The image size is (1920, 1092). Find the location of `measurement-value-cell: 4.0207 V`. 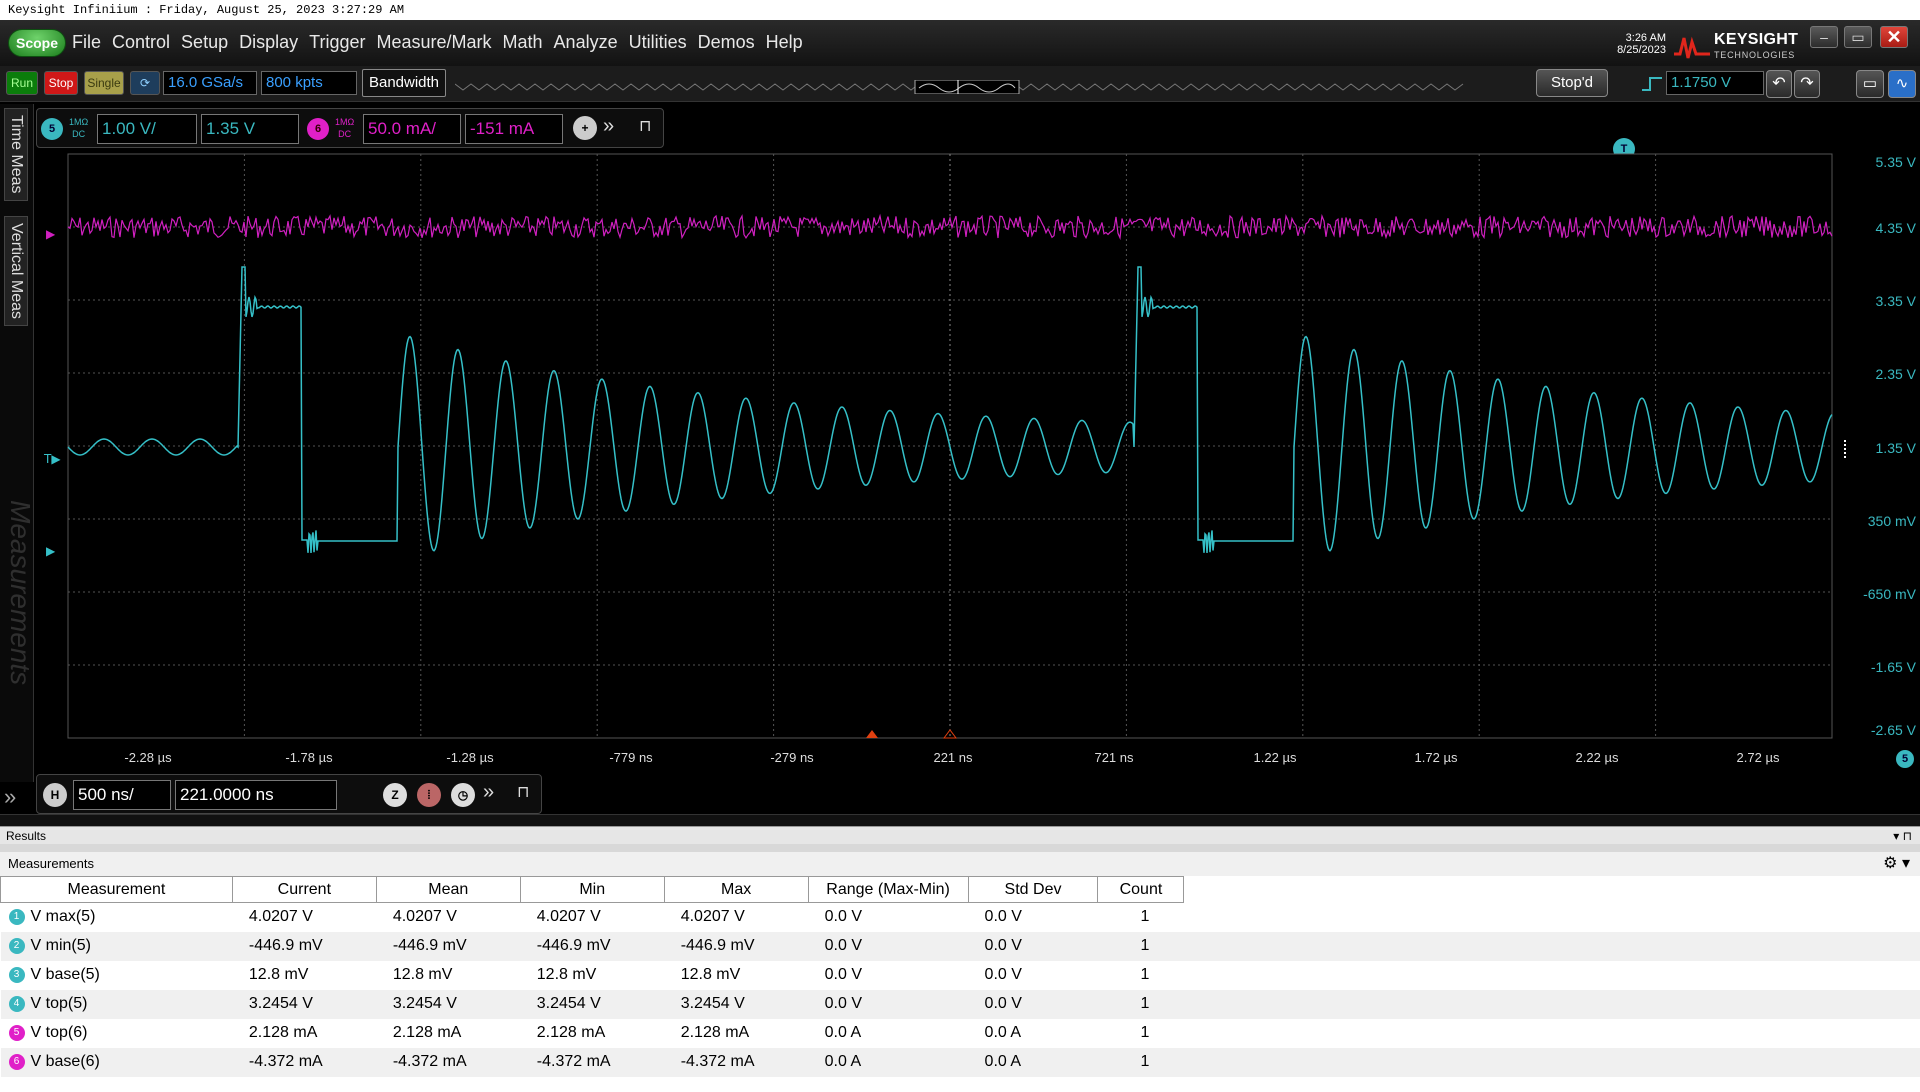

measurement-value-cell: 4.0207 V is located at coordinates (592, 917).